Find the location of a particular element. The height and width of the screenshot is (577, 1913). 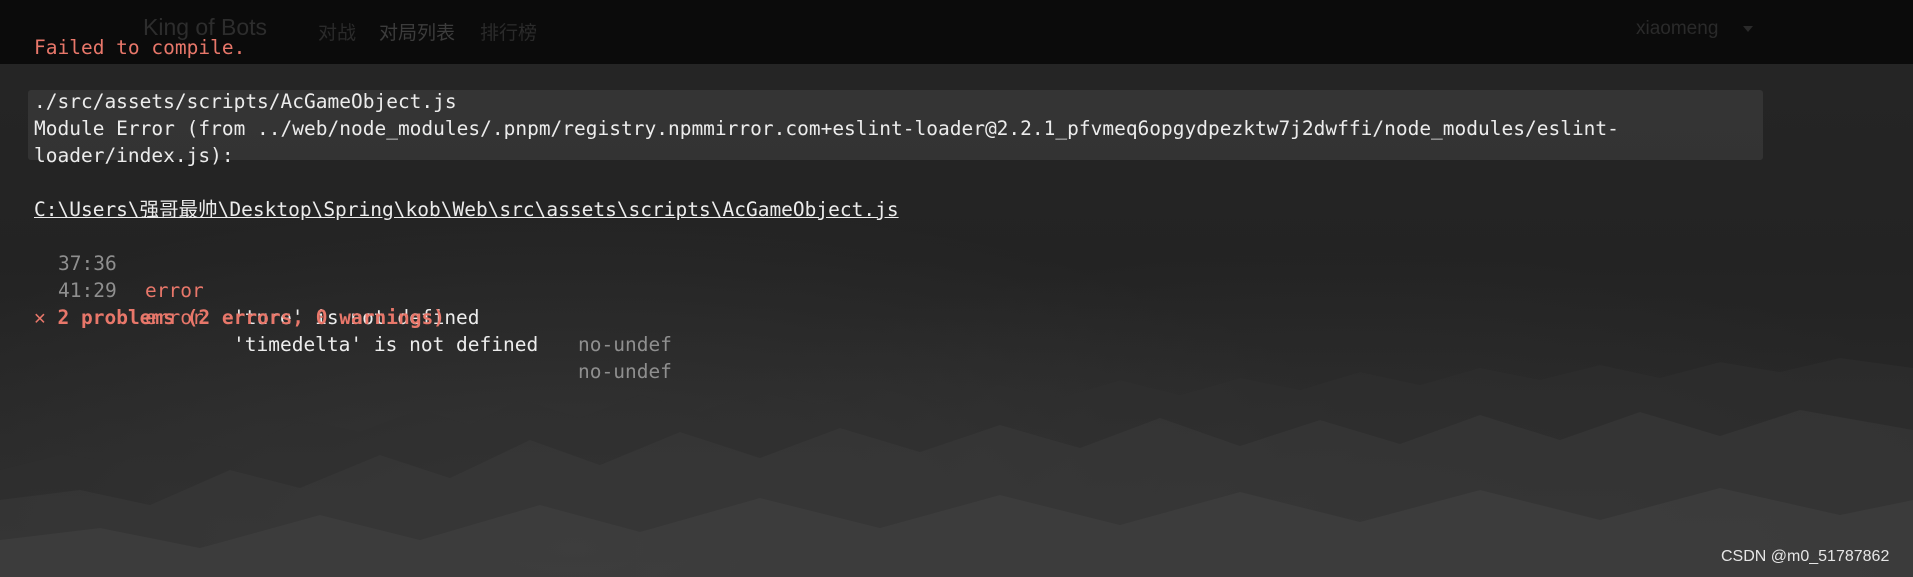

watermark: CSDN @m0_51787862 is located at coordinates (1805, 556).